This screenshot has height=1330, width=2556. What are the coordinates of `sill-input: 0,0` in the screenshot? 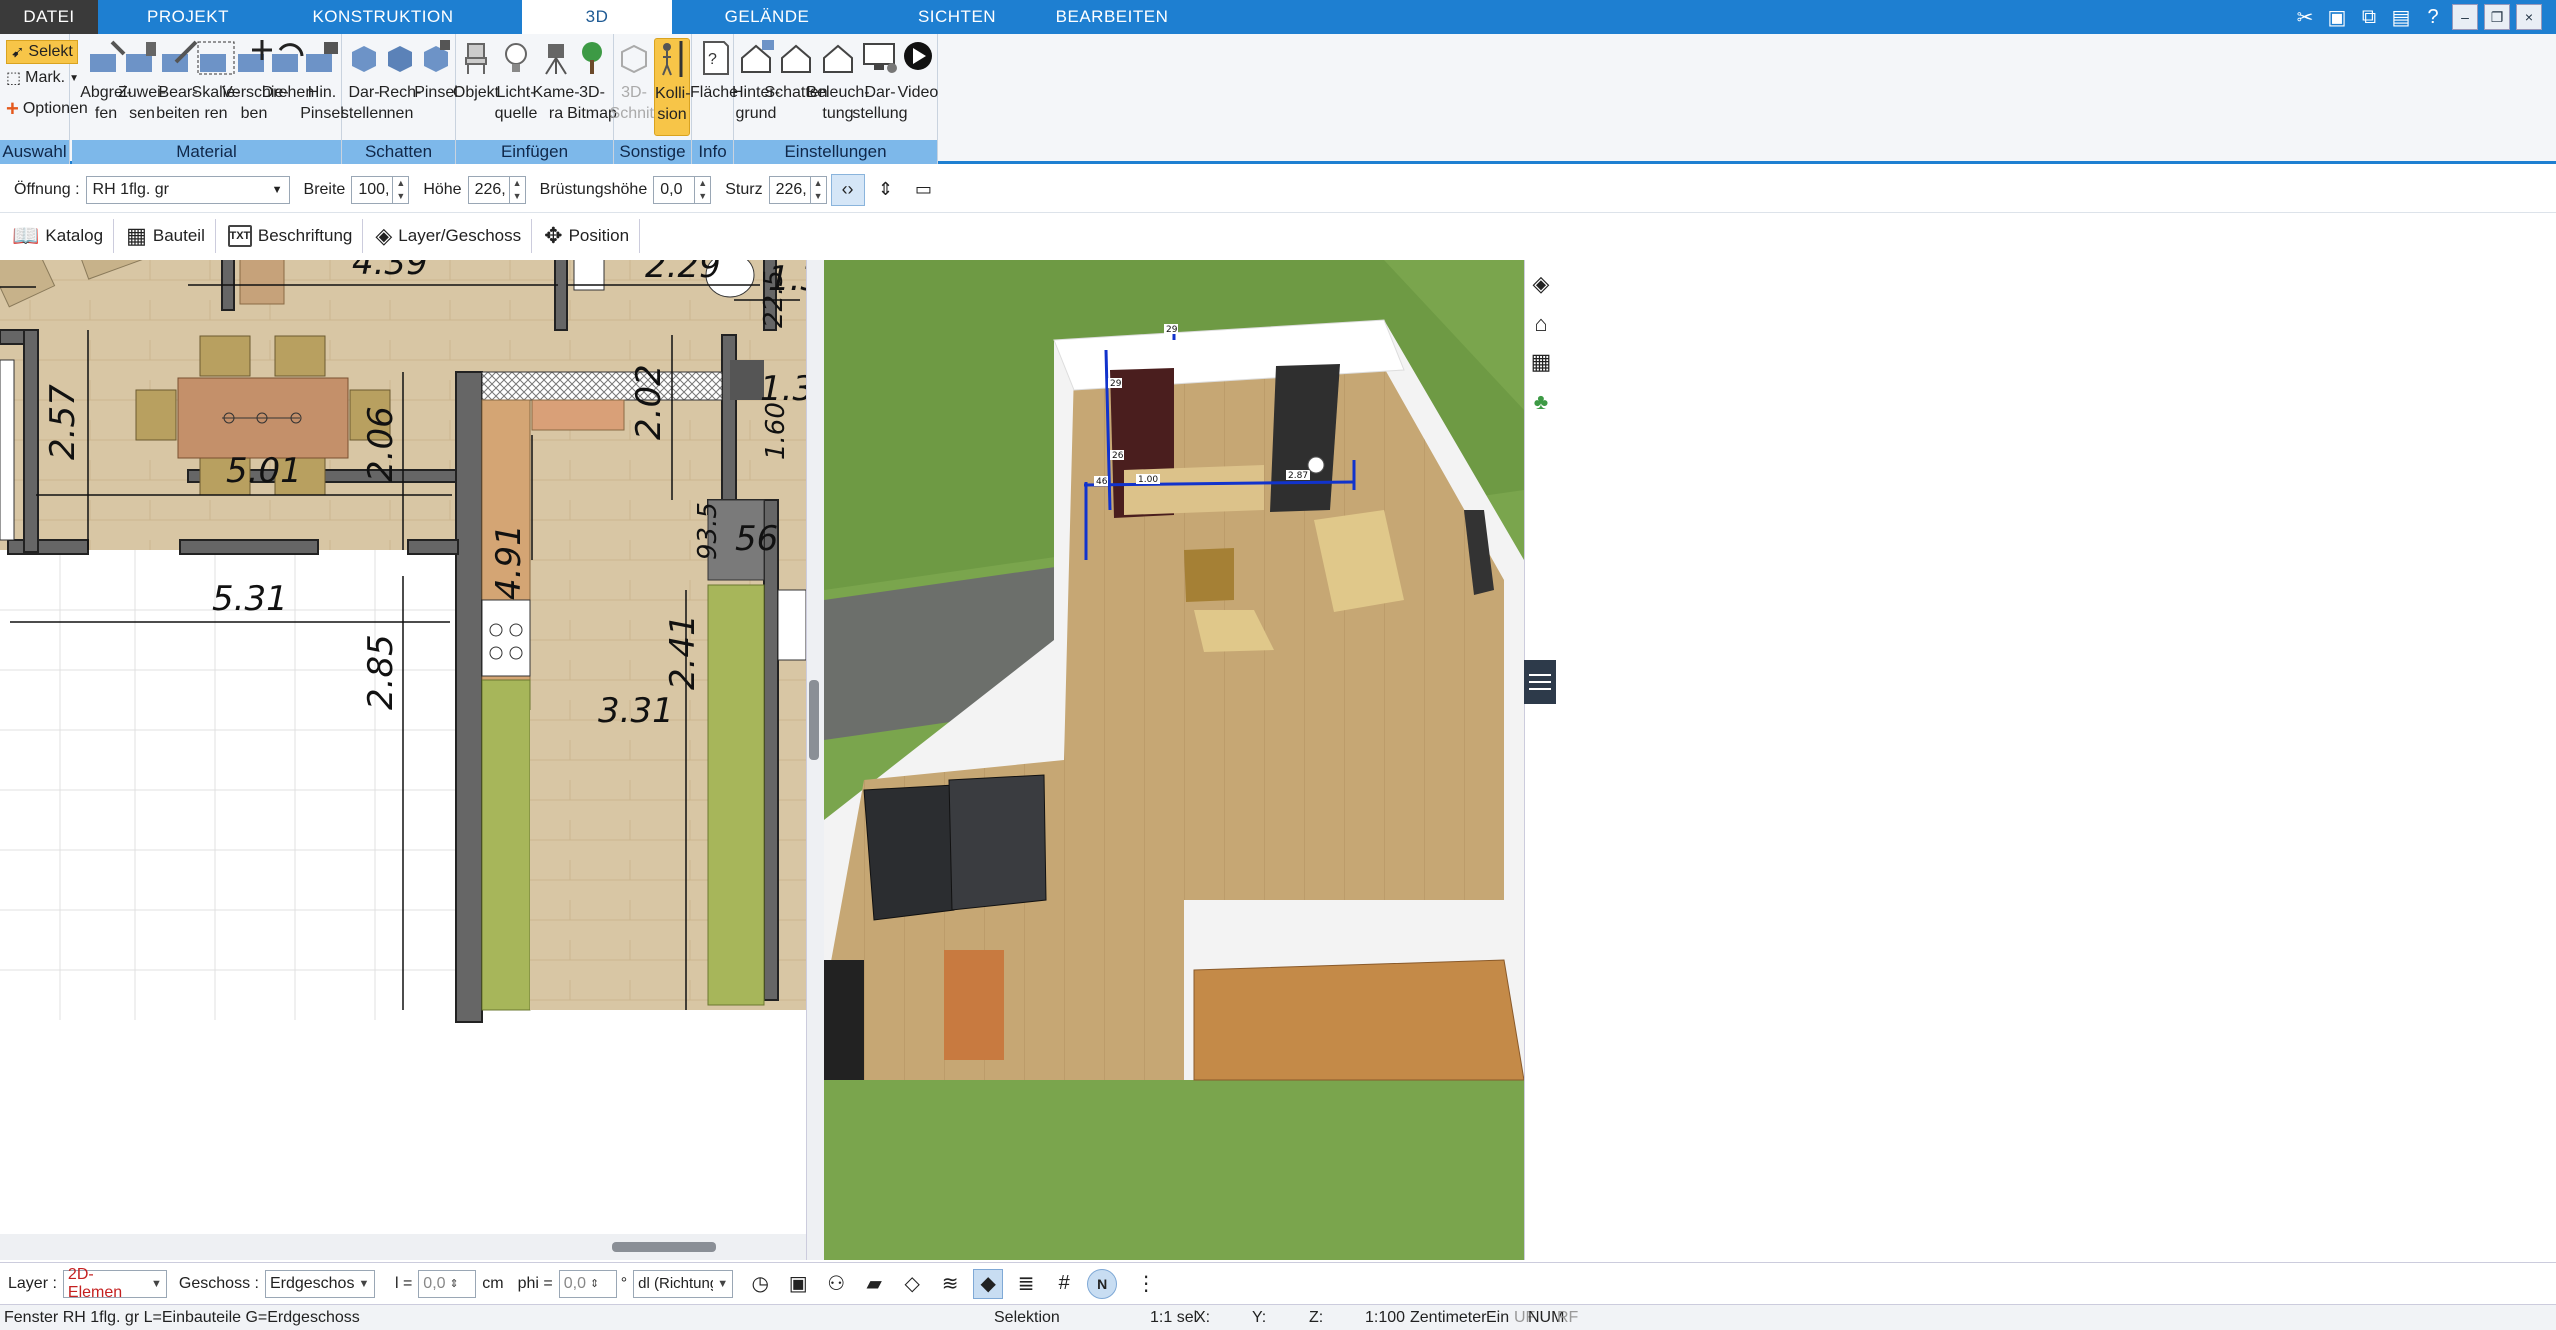 It's located at (674, 189).